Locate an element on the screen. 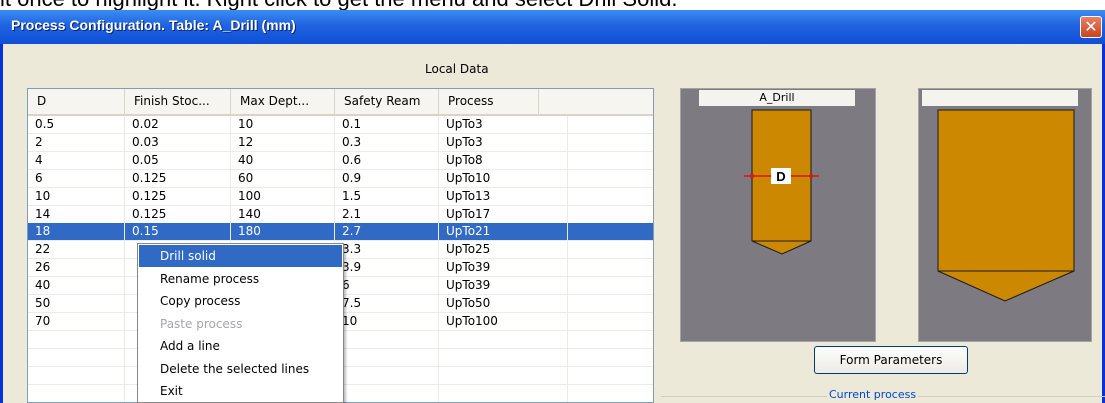 This screenshot has width=1105, height=403. table-cell: UpTo100 is located at coordinates (503, 321).